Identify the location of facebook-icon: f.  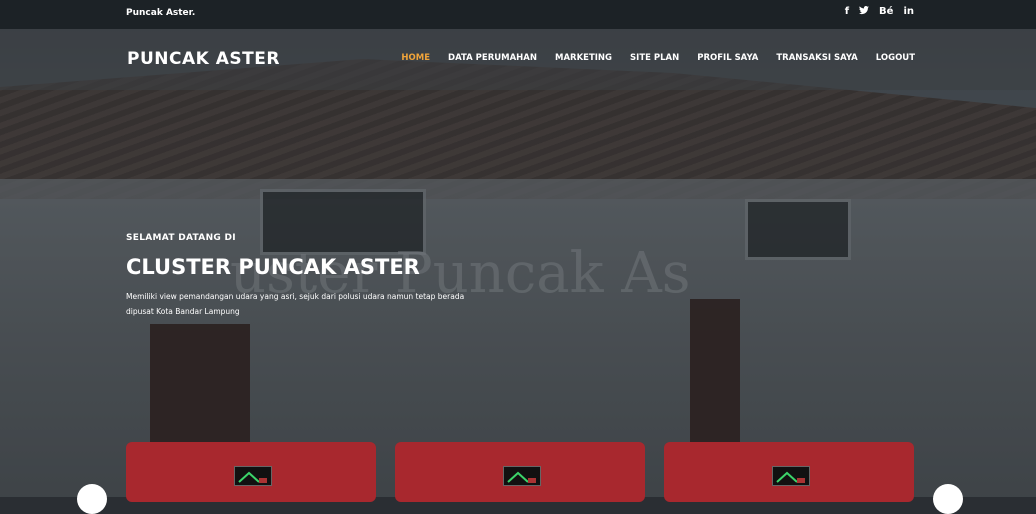
(847, 12).